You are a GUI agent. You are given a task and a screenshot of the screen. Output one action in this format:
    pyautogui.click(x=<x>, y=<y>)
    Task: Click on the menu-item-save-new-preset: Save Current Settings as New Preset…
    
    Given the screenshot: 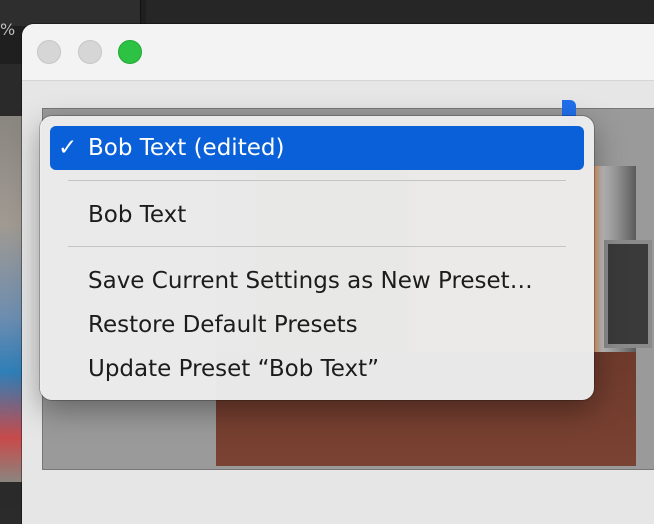 What is the action you would take?
    pyautogui.click(x=317, y=281)
    